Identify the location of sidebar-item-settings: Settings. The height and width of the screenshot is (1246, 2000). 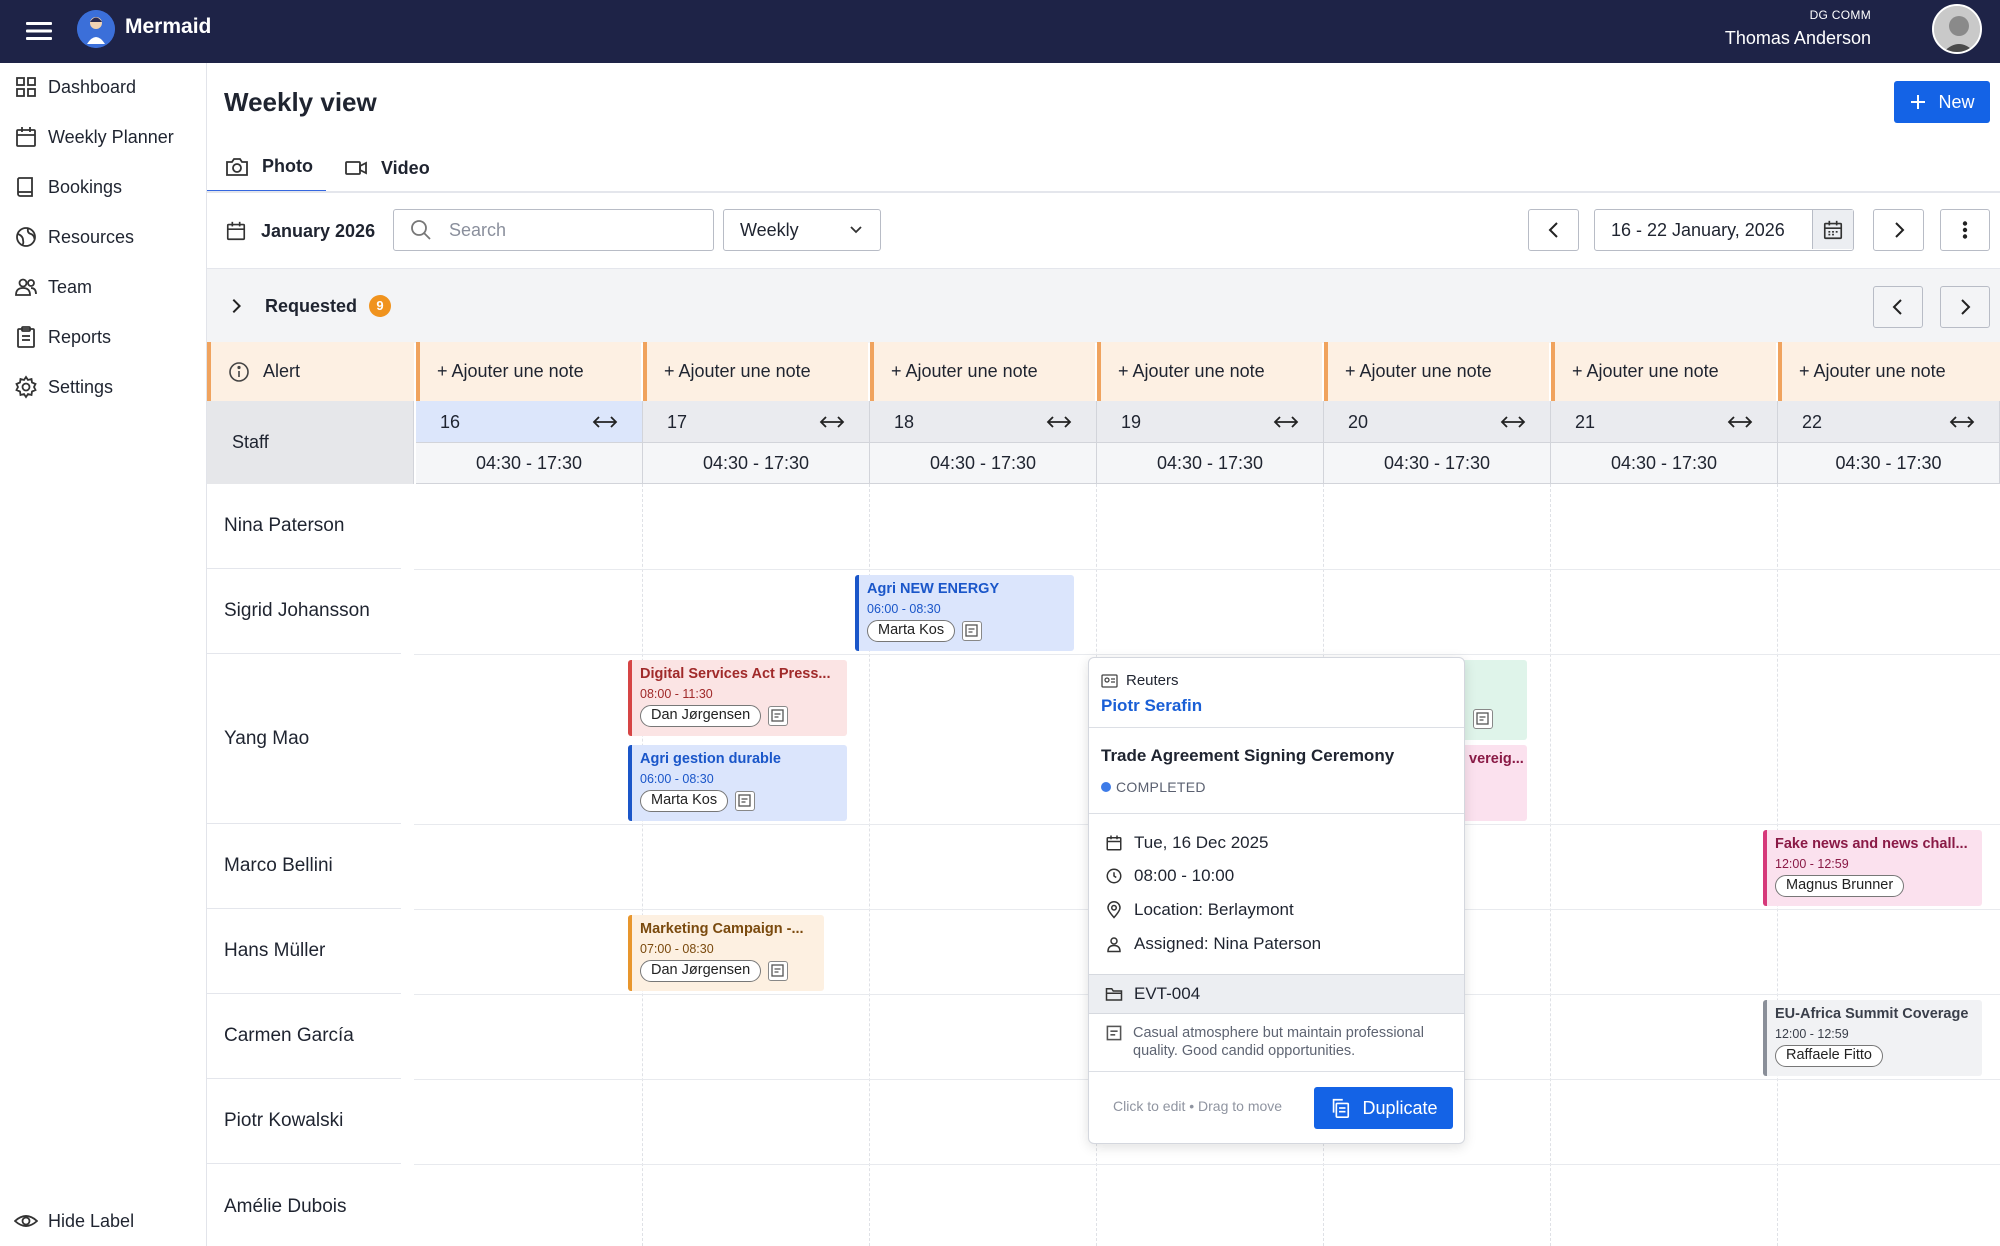
(63, 387).